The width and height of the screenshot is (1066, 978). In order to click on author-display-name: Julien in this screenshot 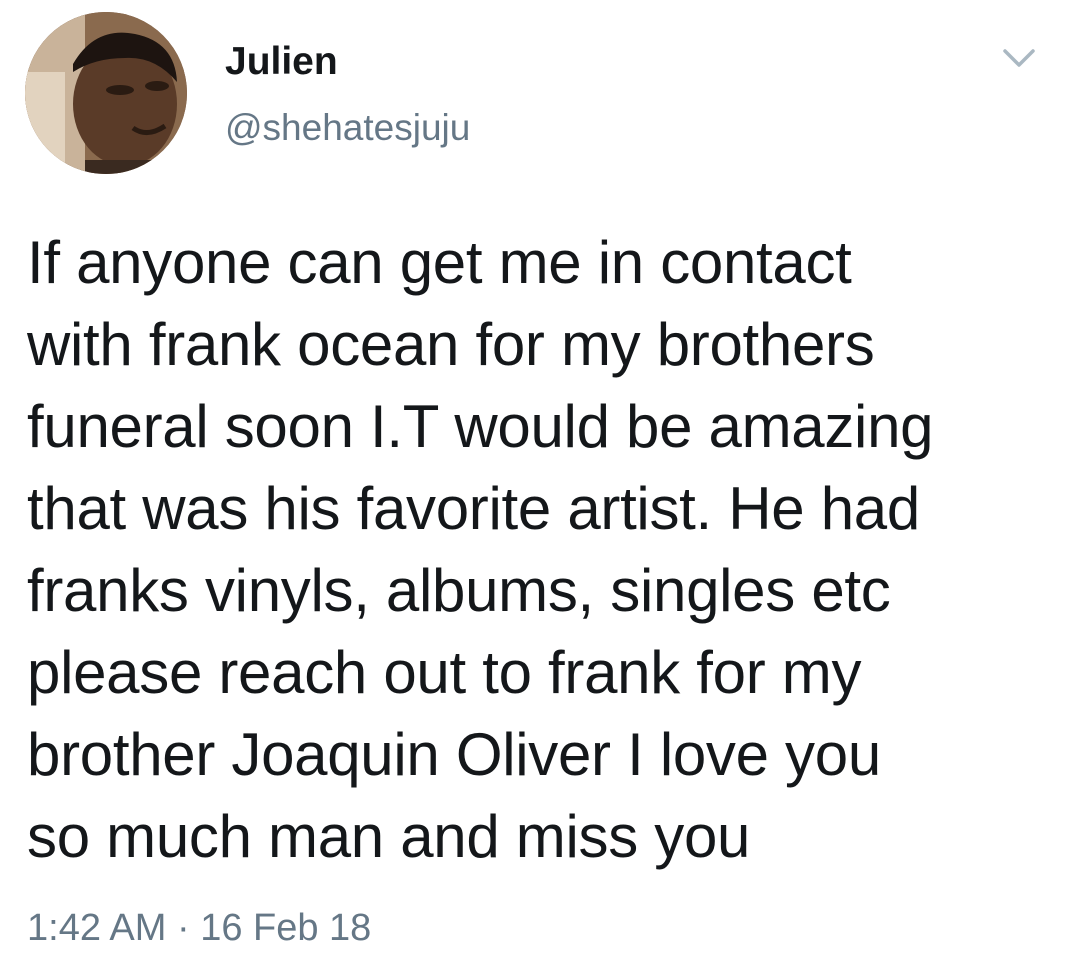, I will do `click(281, 61)`.